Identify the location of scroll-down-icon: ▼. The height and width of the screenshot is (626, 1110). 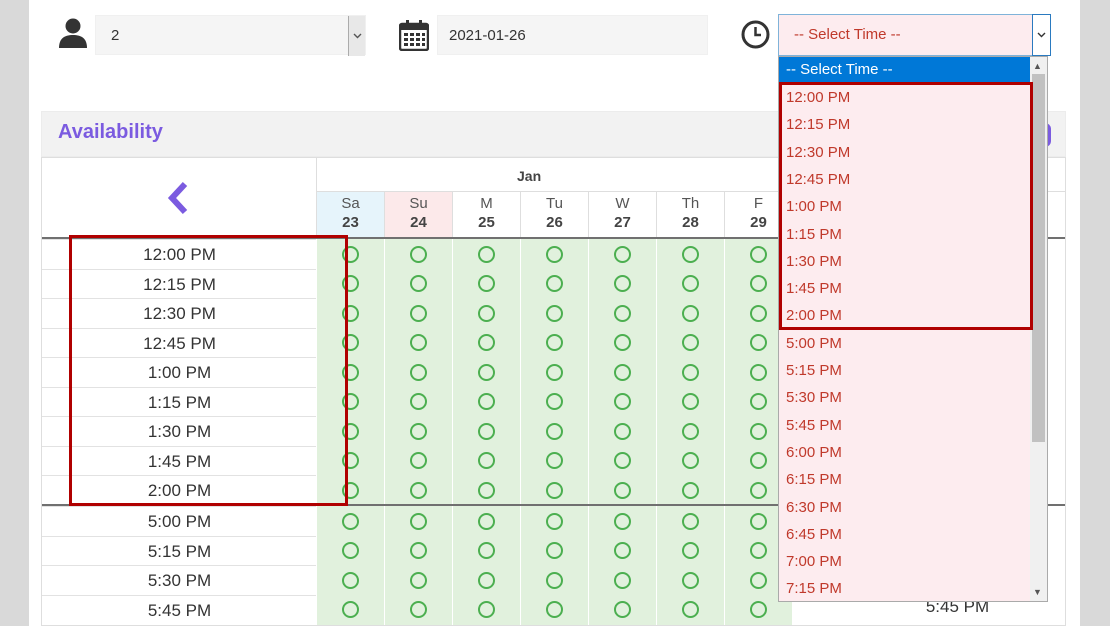
(1037, 592).